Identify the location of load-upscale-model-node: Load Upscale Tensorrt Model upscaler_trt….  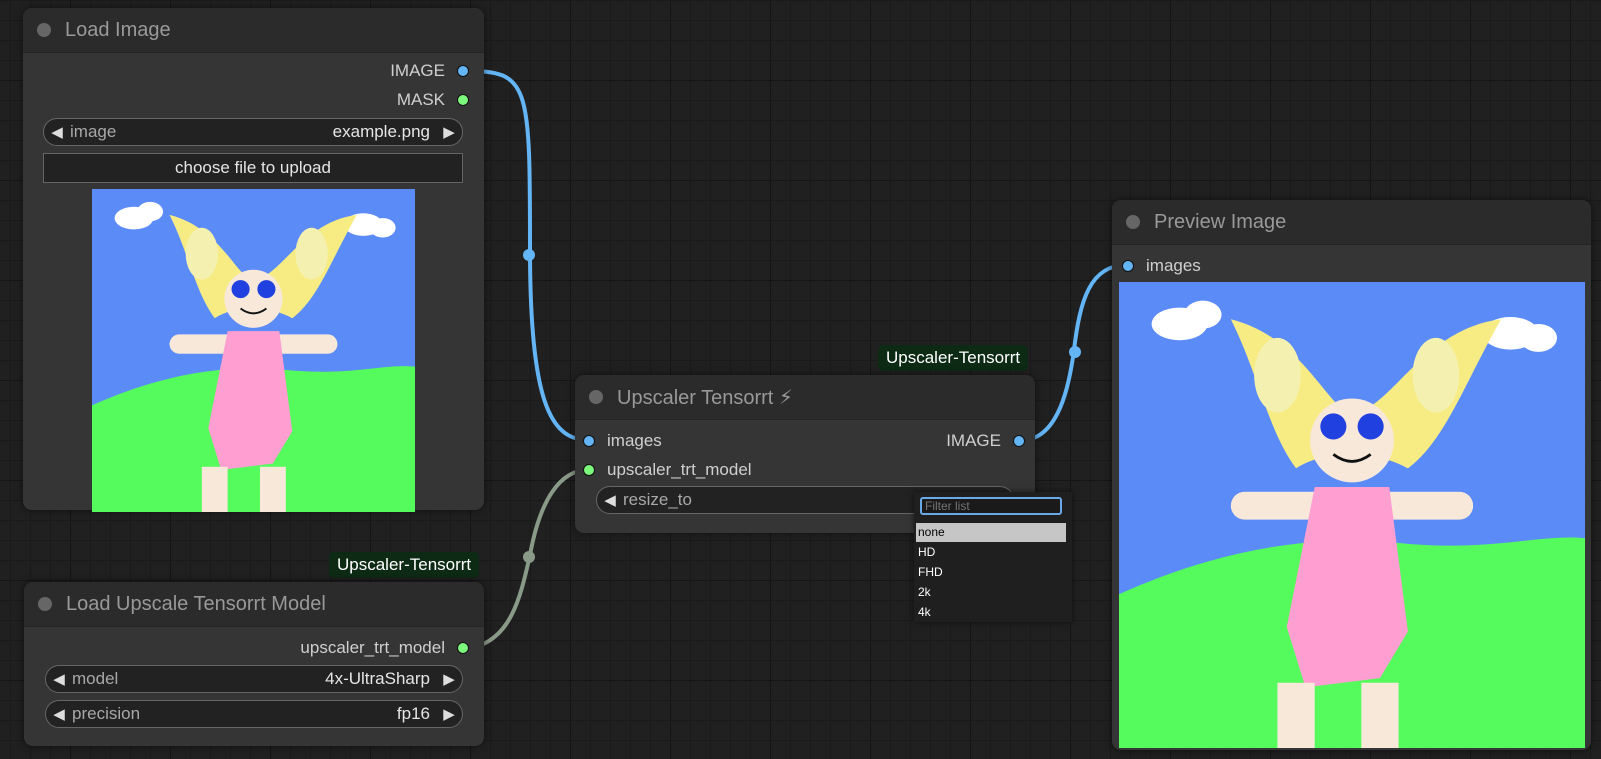
(254, 664).